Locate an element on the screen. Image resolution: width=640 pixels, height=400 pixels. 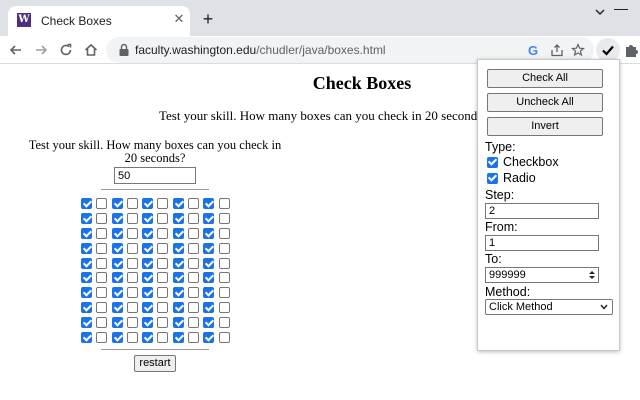
restart-button: restart is located at coordinates (155, 363).